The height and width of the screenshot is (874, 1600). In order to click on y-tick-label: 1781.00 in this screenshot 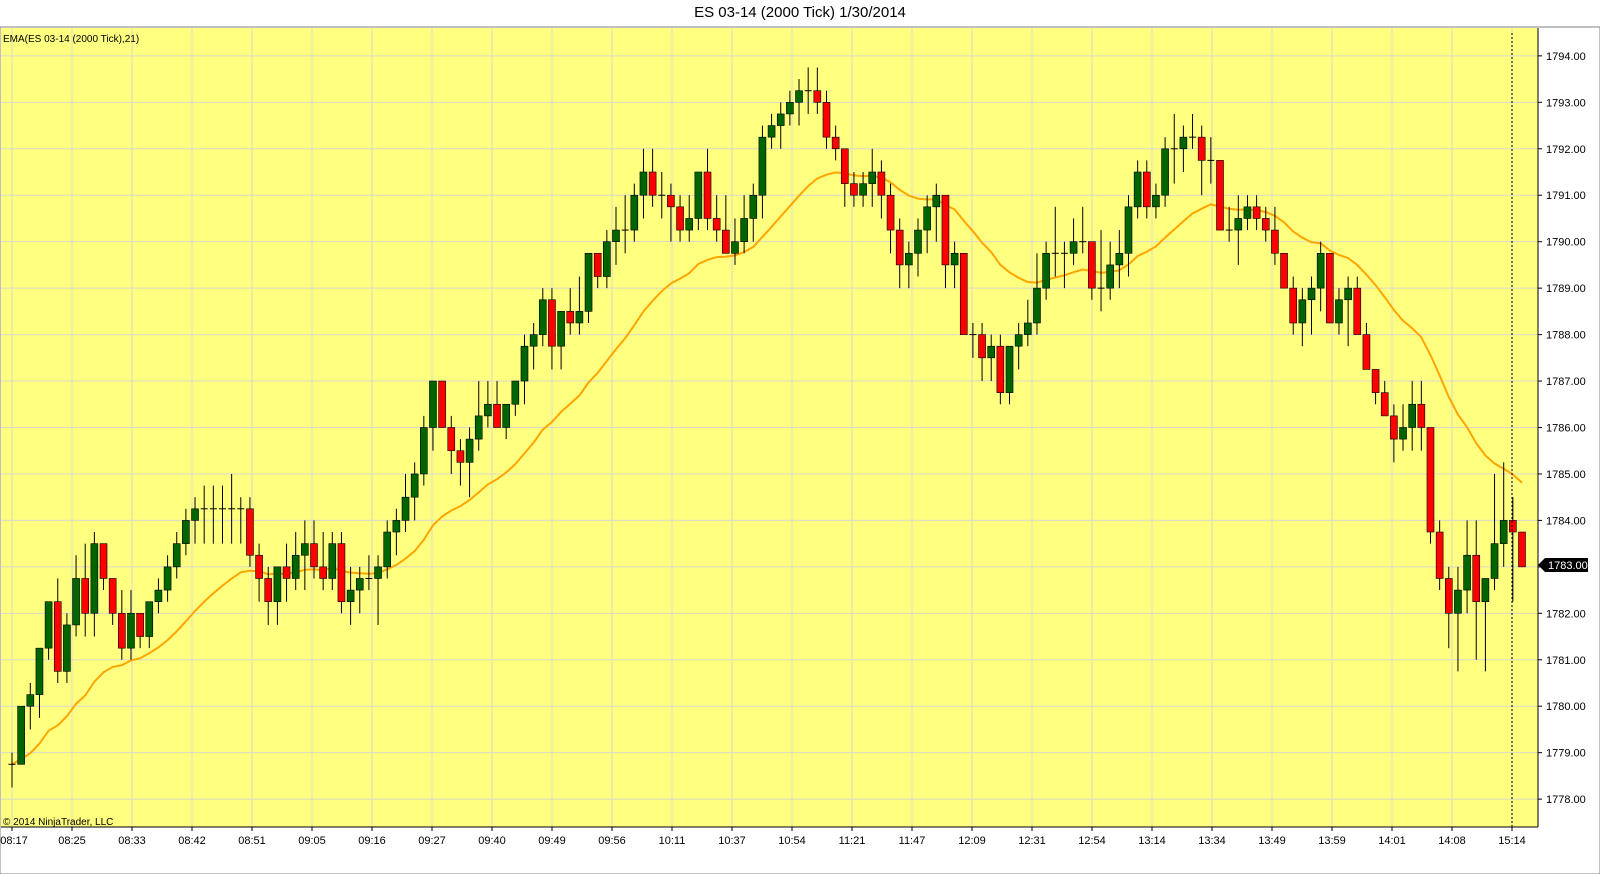, I will do `click(1566, 661)`.